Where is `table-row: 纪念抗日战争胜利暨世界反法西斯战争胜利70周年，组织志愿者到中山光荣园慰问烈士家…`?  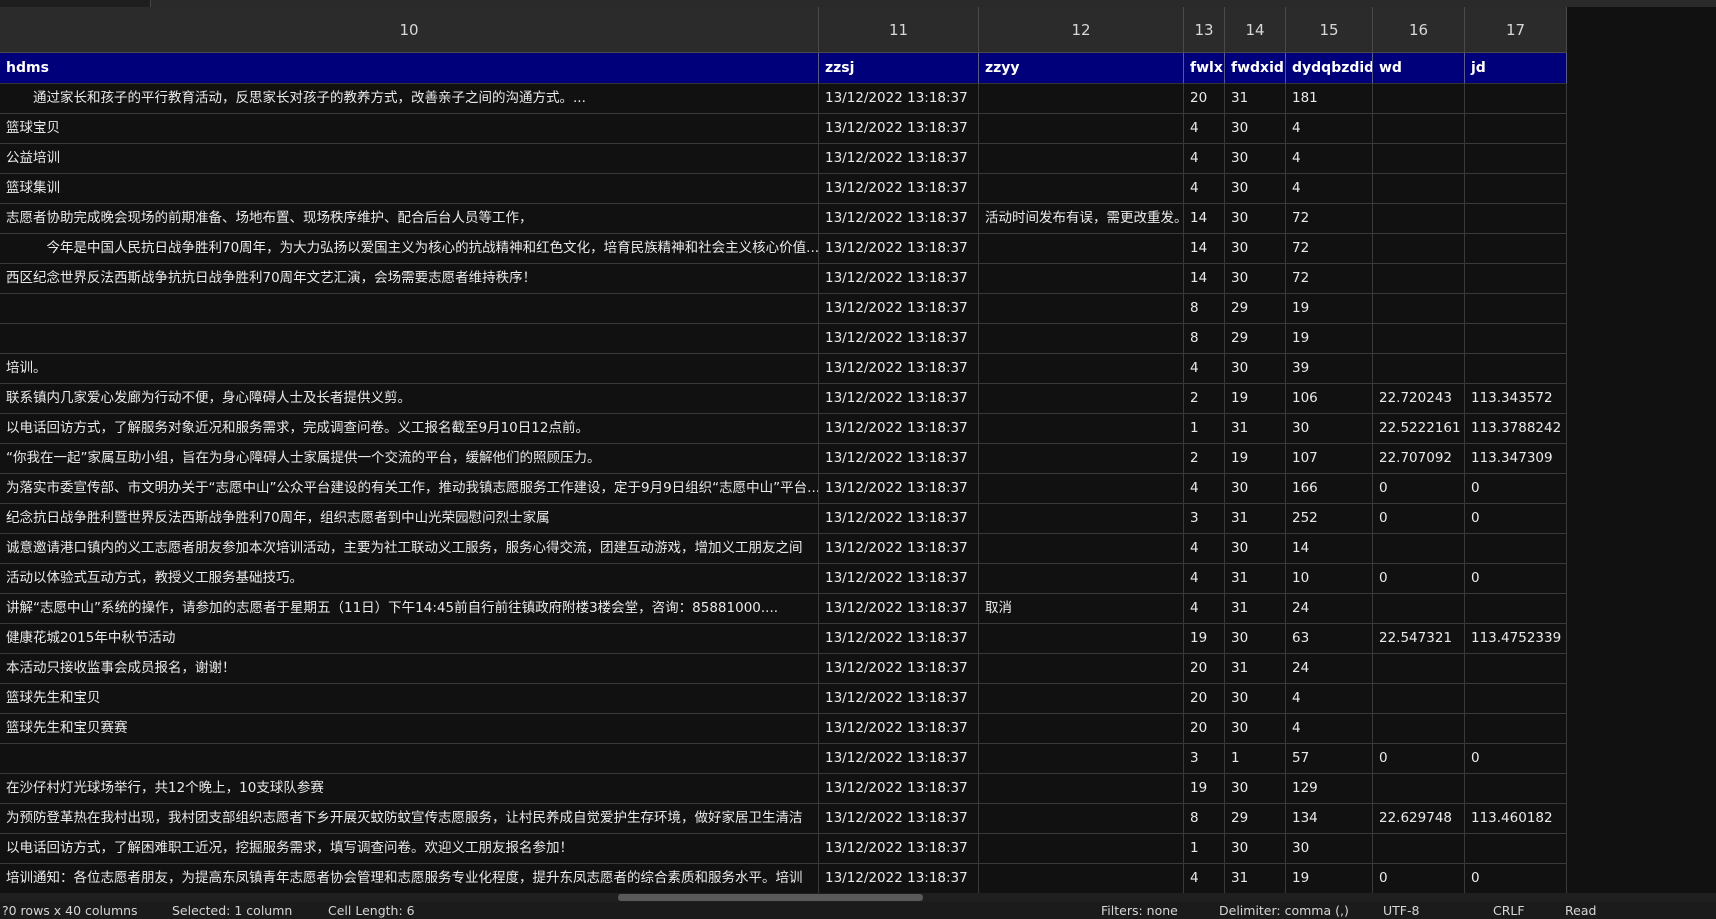
table-row: 纪念抗日战争胜利暨世界反法西斯战争胜利70周年，组织志愿者到中山光荣园慰问烈士家… is located at coordinates (783, 519).